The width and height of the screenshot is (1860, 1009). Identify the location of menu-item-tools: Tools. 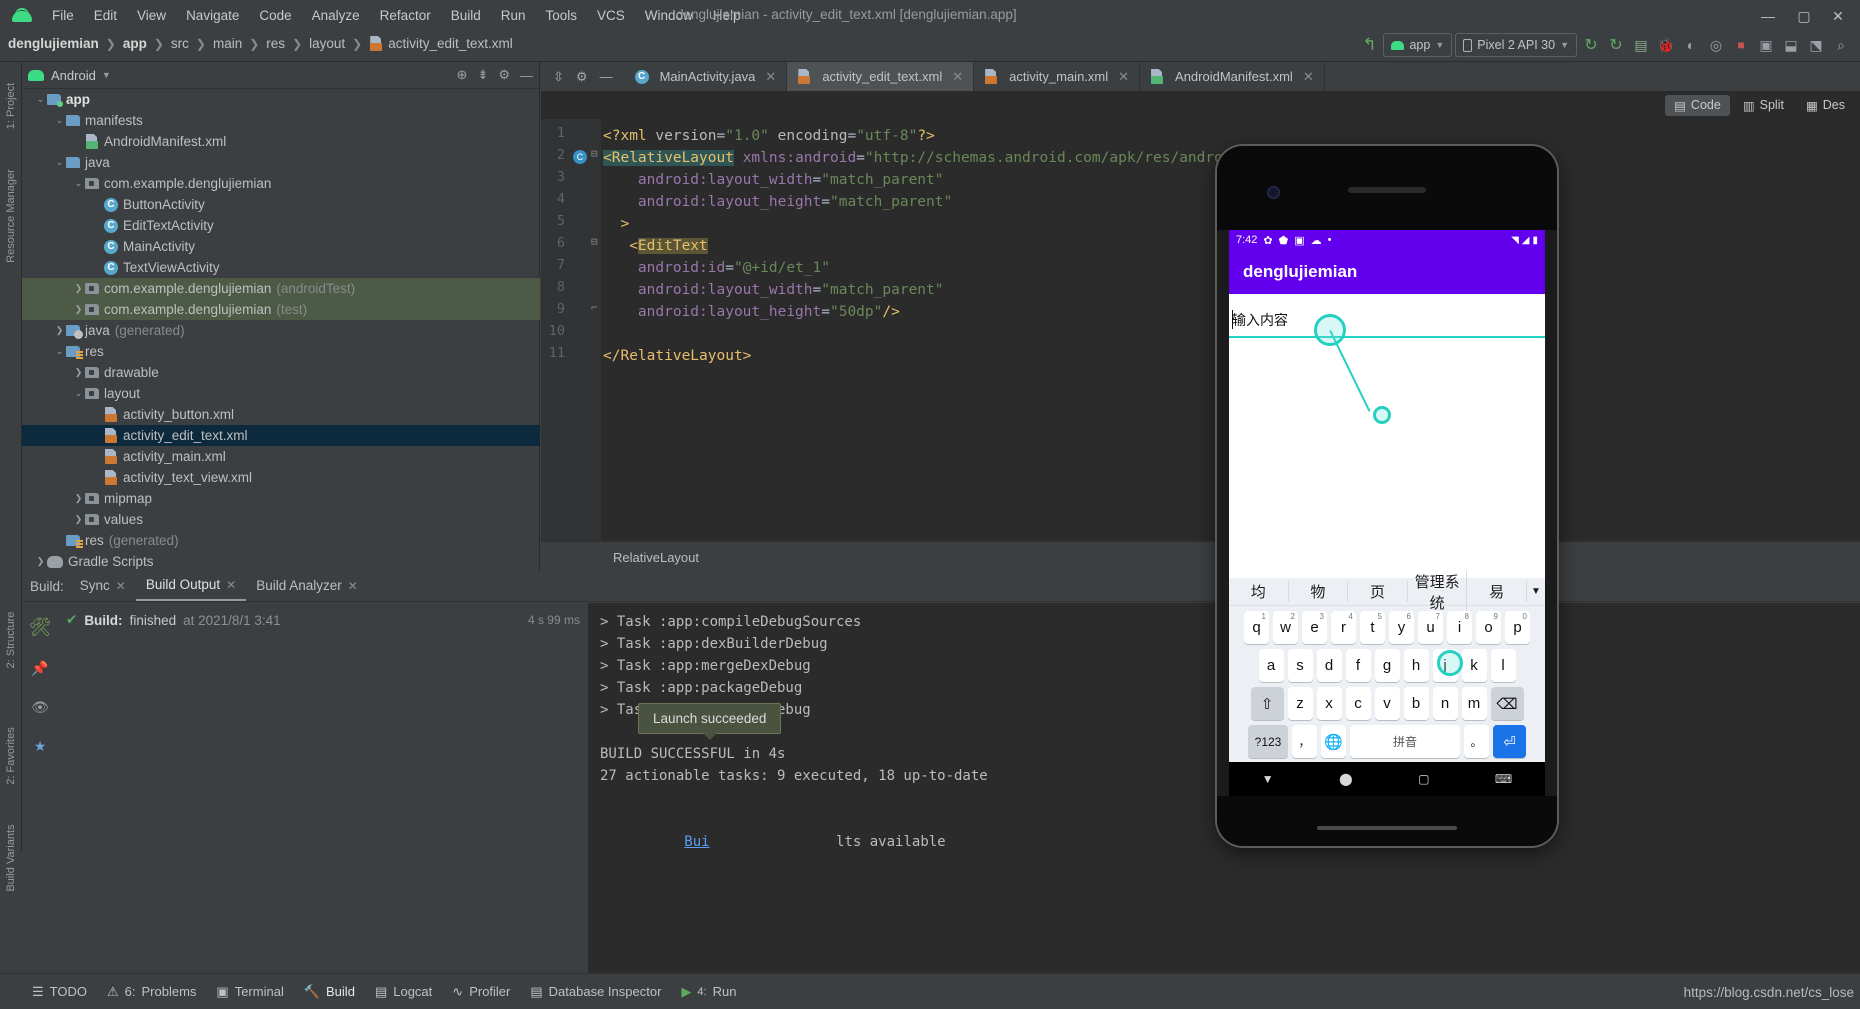
(562, 15).